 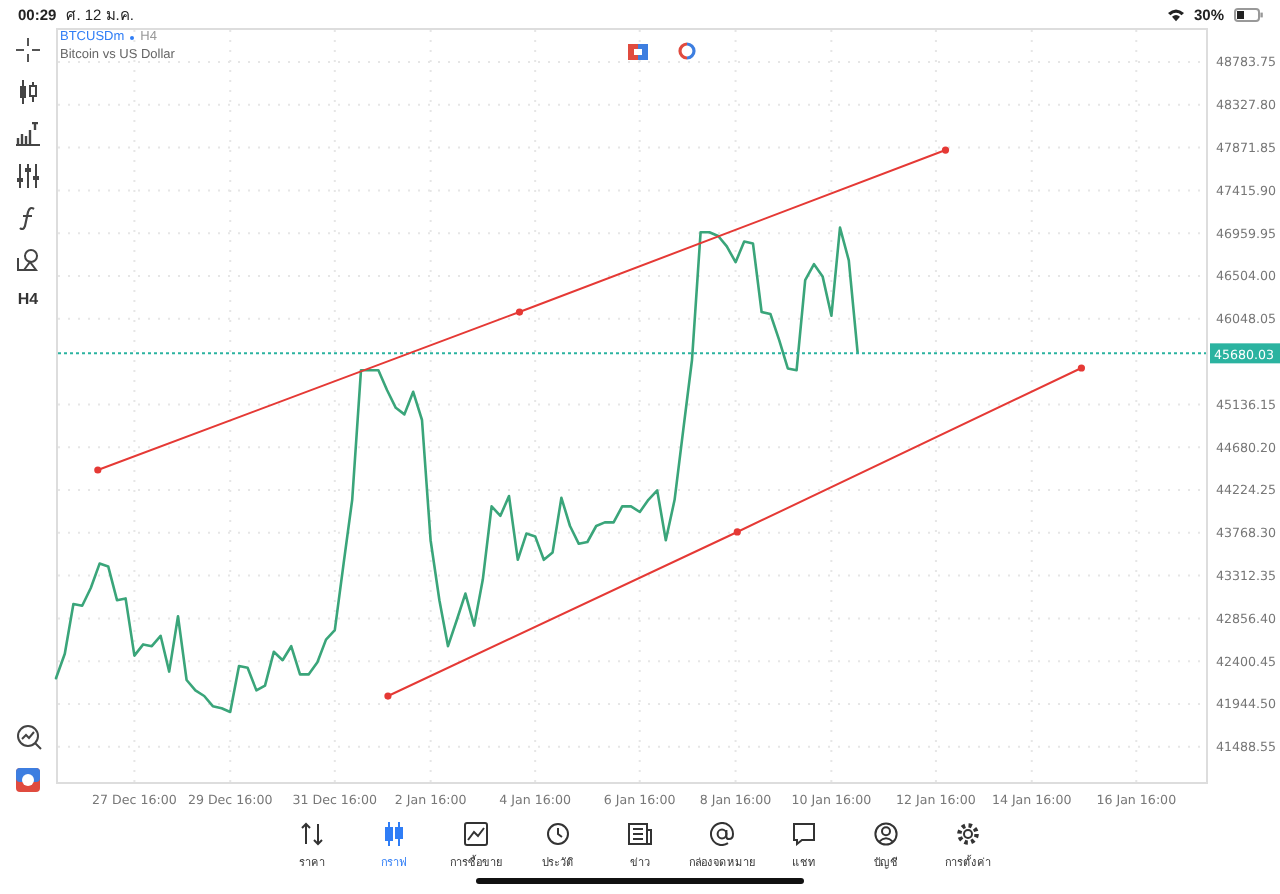 What do you see at coordinates (804, 833) in the screenshot?
I see `chat-bubble-icon` at bounding box center [804, 833].